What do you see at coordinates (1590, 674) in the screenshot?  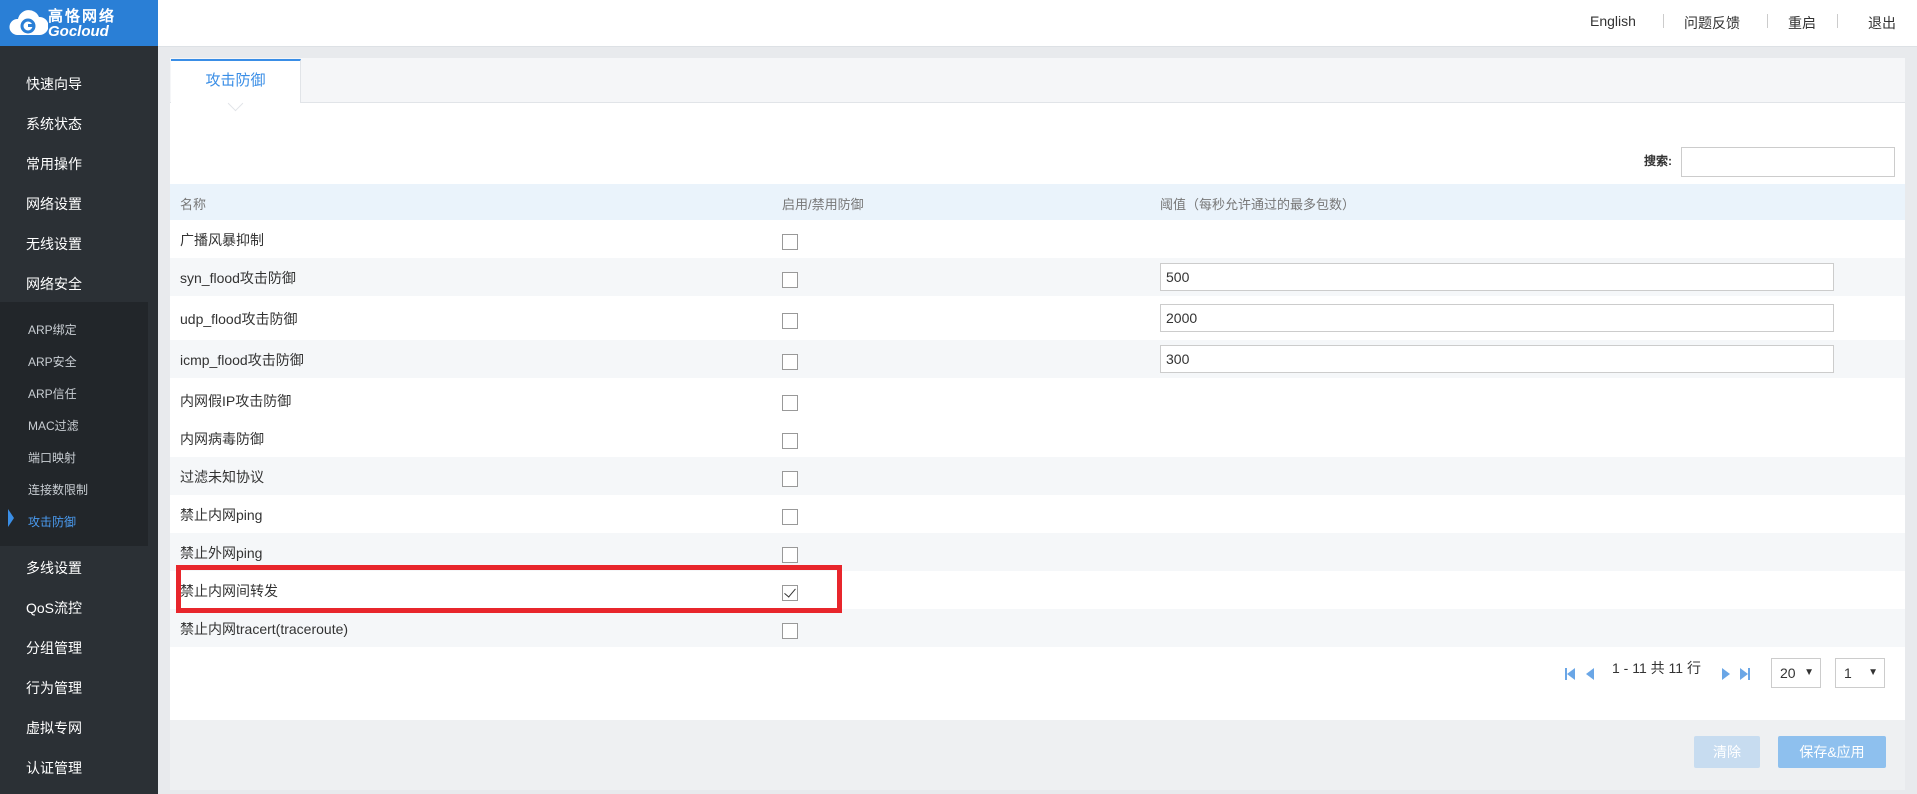 I see `prev-page-icon` at bounding box center [1590, 674].